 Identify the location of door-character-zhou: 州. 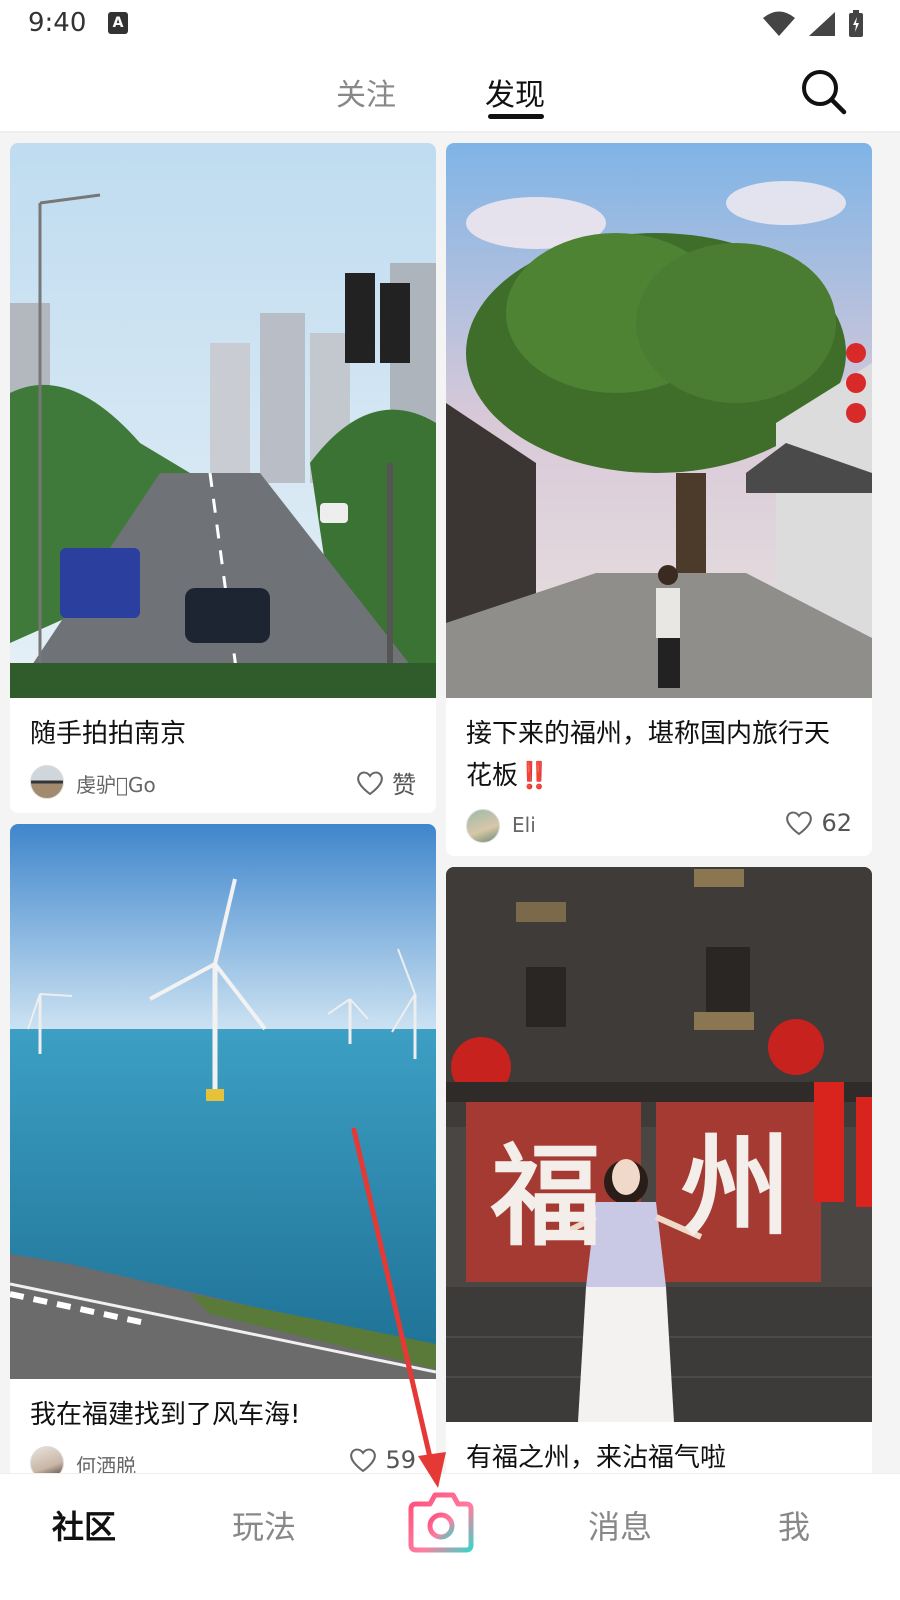
(736, 1186).